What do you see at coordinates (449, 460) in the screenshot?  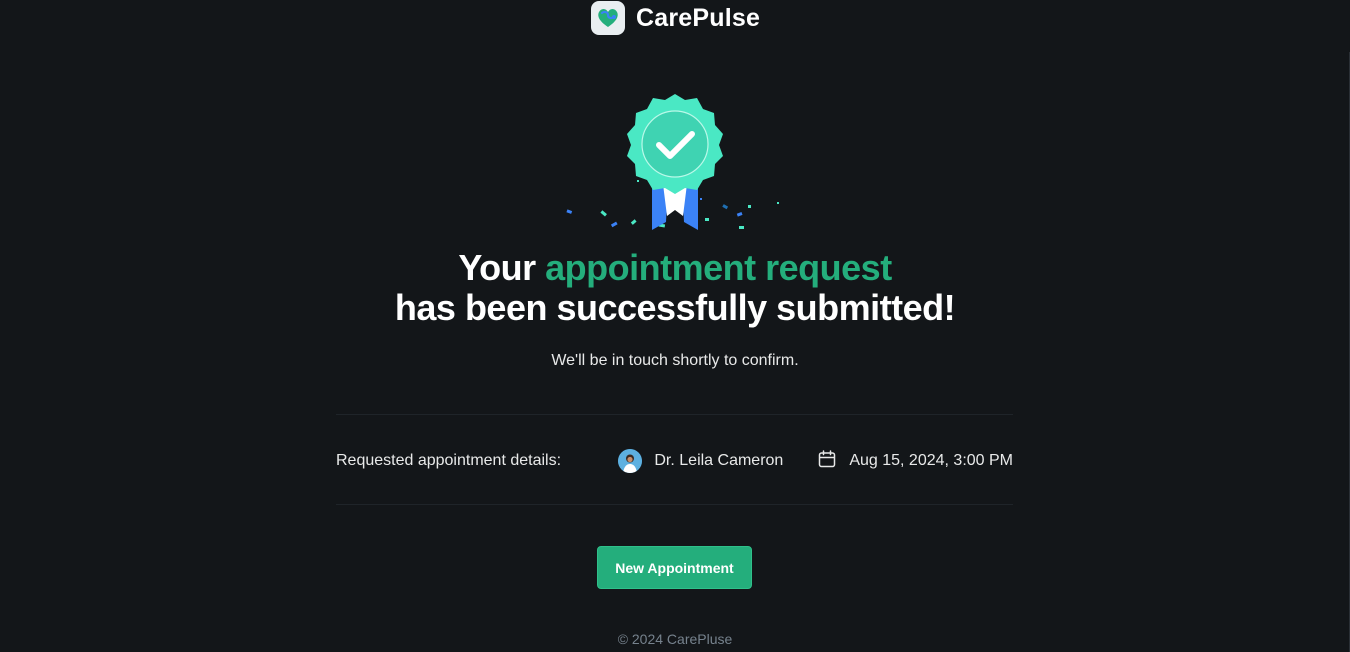 I see `details-label: Requested appointment details:` at bounding box center [449, 460].